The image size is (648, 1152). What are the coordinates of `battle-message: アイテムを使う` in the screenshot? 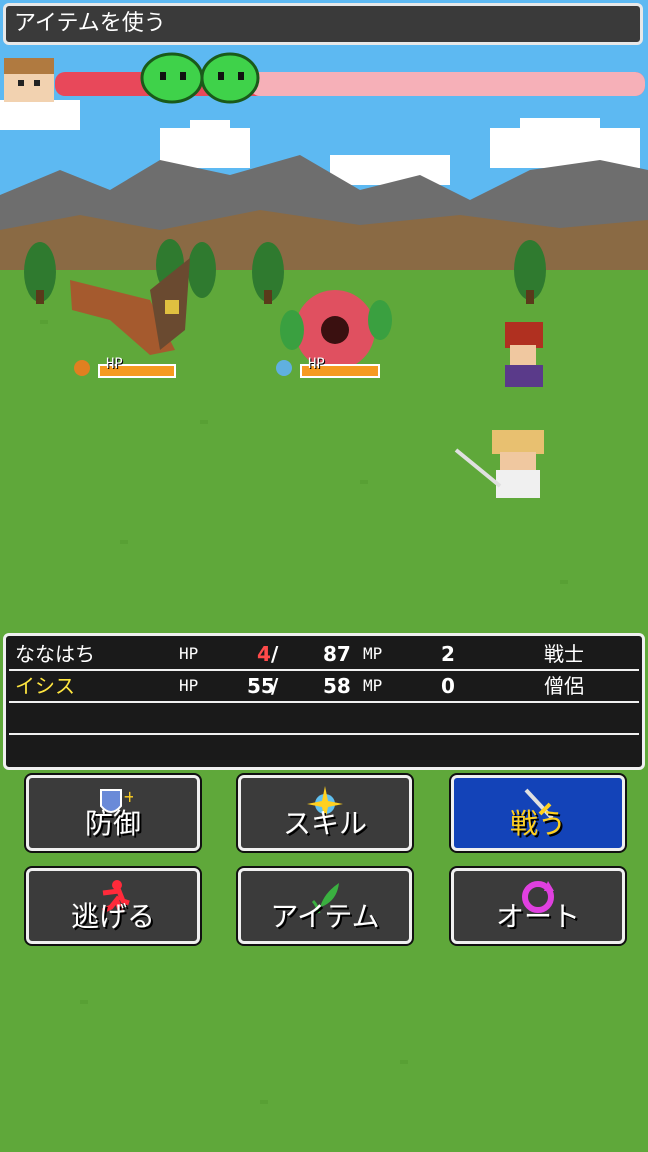 It's located at (90, 23).